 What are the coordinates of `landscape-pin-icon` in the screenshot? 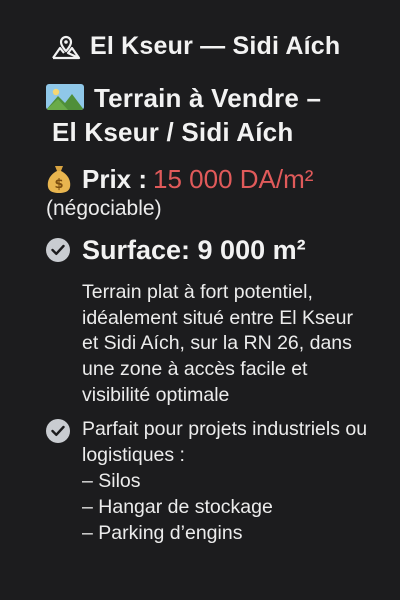 It's located at (66, 47).